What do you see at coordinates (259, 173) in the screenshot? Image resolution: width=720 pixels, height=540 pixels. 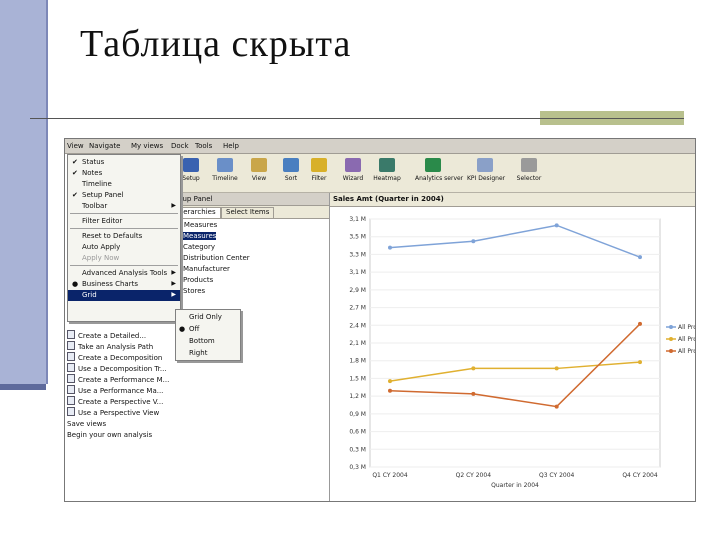 I see `view-button: View` at bounding box center [259, 173].